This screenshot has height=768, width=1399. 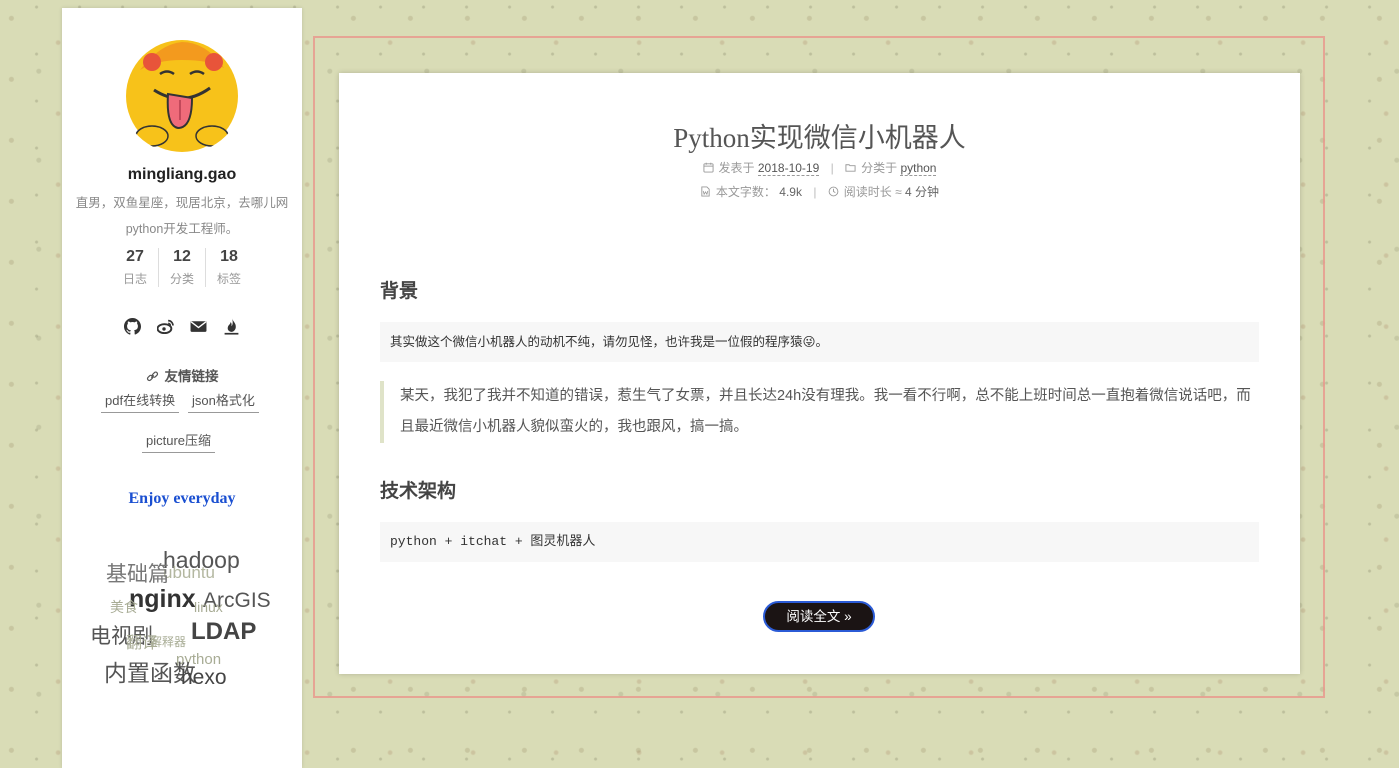 What do you see at coordinates (208, 607) in the screenshot?
I see `tag-linux: linux` at bounding box center [208, 607].